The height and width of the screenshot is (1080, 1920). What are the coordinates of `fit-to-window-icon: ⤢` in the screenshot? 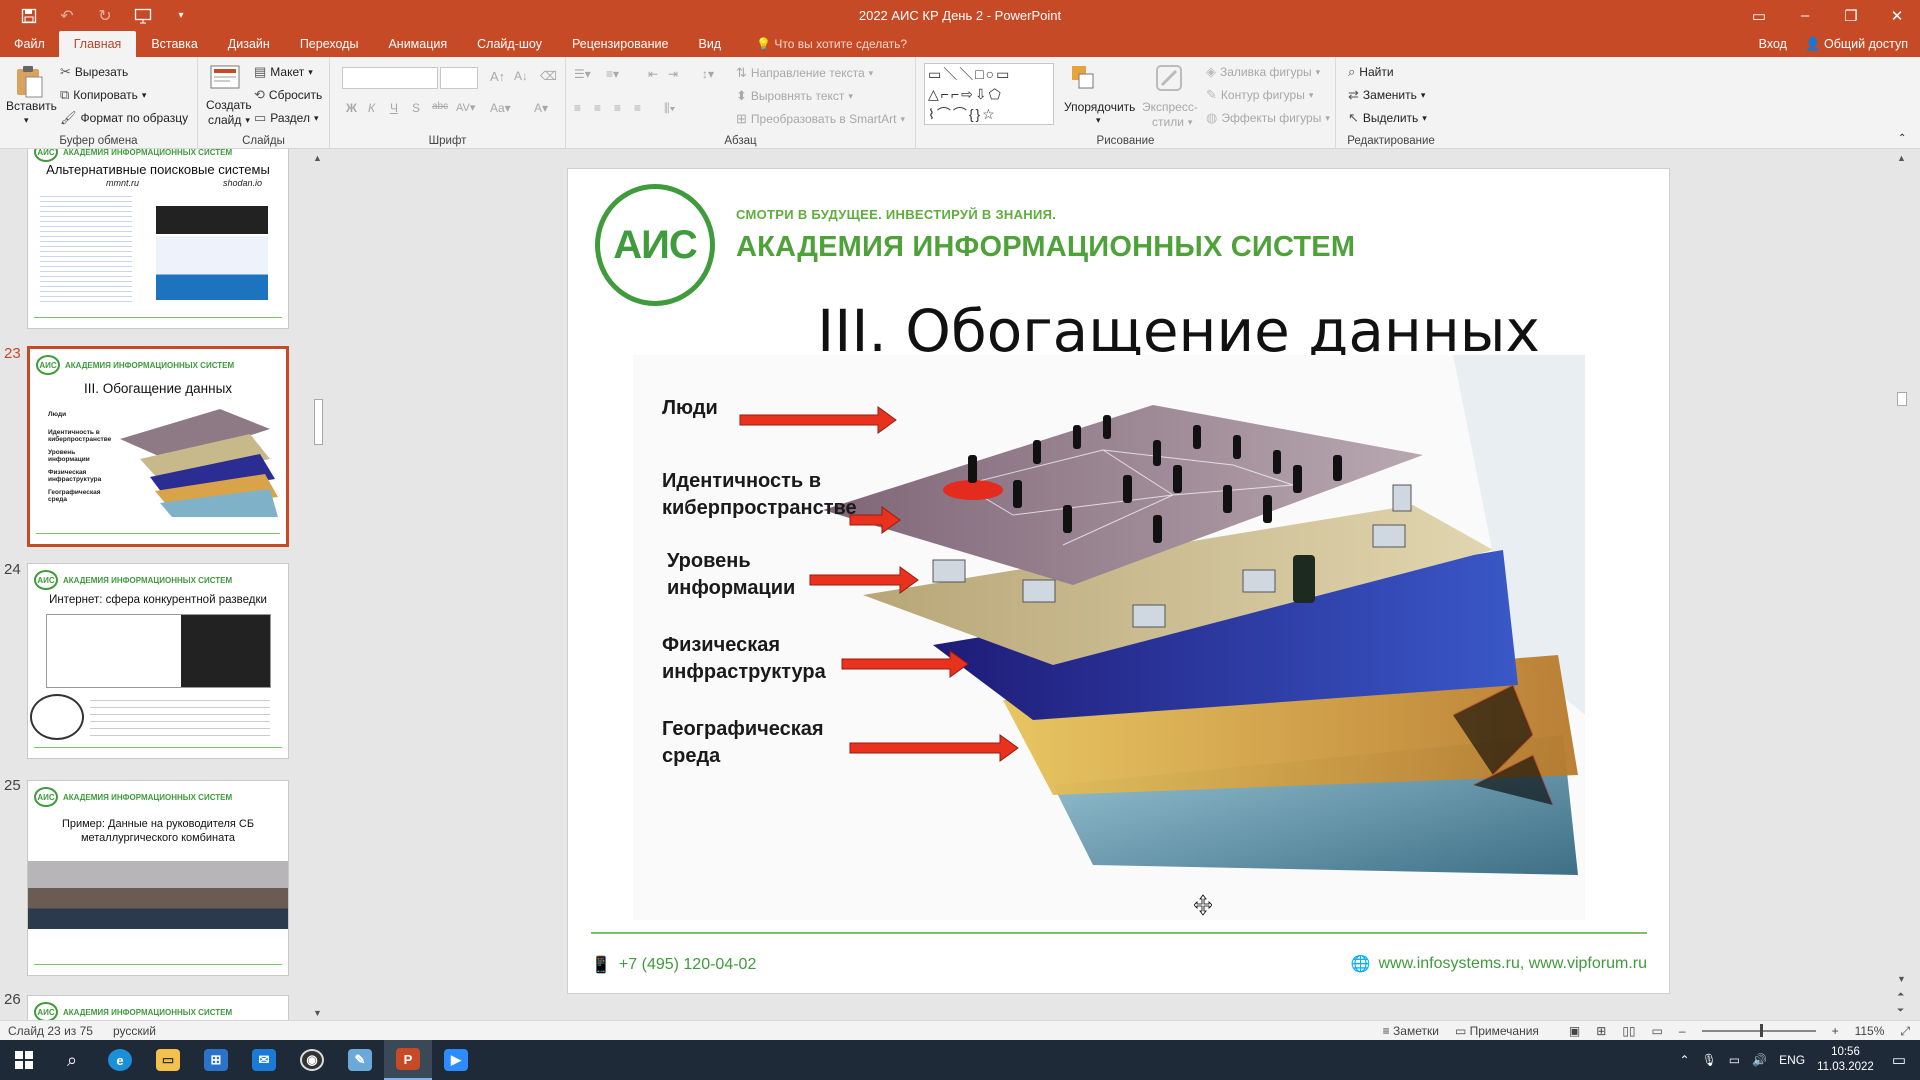 It's located at (1905, 1031).